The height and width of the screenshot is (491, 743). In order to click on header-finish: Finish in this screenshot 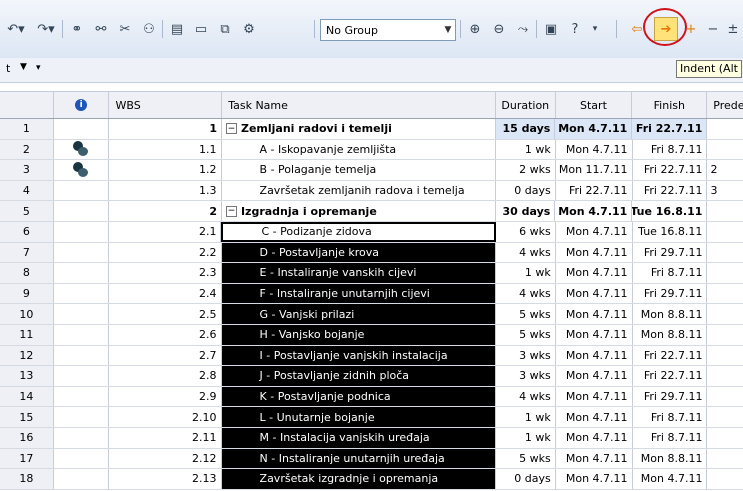, I will do `click(670, 105)`.